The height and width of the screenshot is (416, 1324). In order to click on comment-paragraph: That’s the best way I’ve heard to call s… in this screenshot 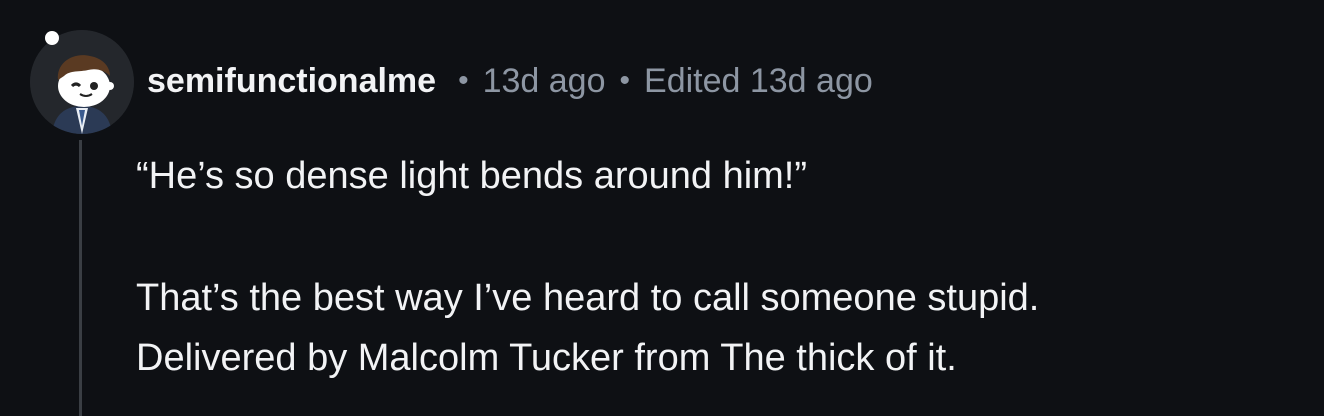, I will do `click(588, 298)`.